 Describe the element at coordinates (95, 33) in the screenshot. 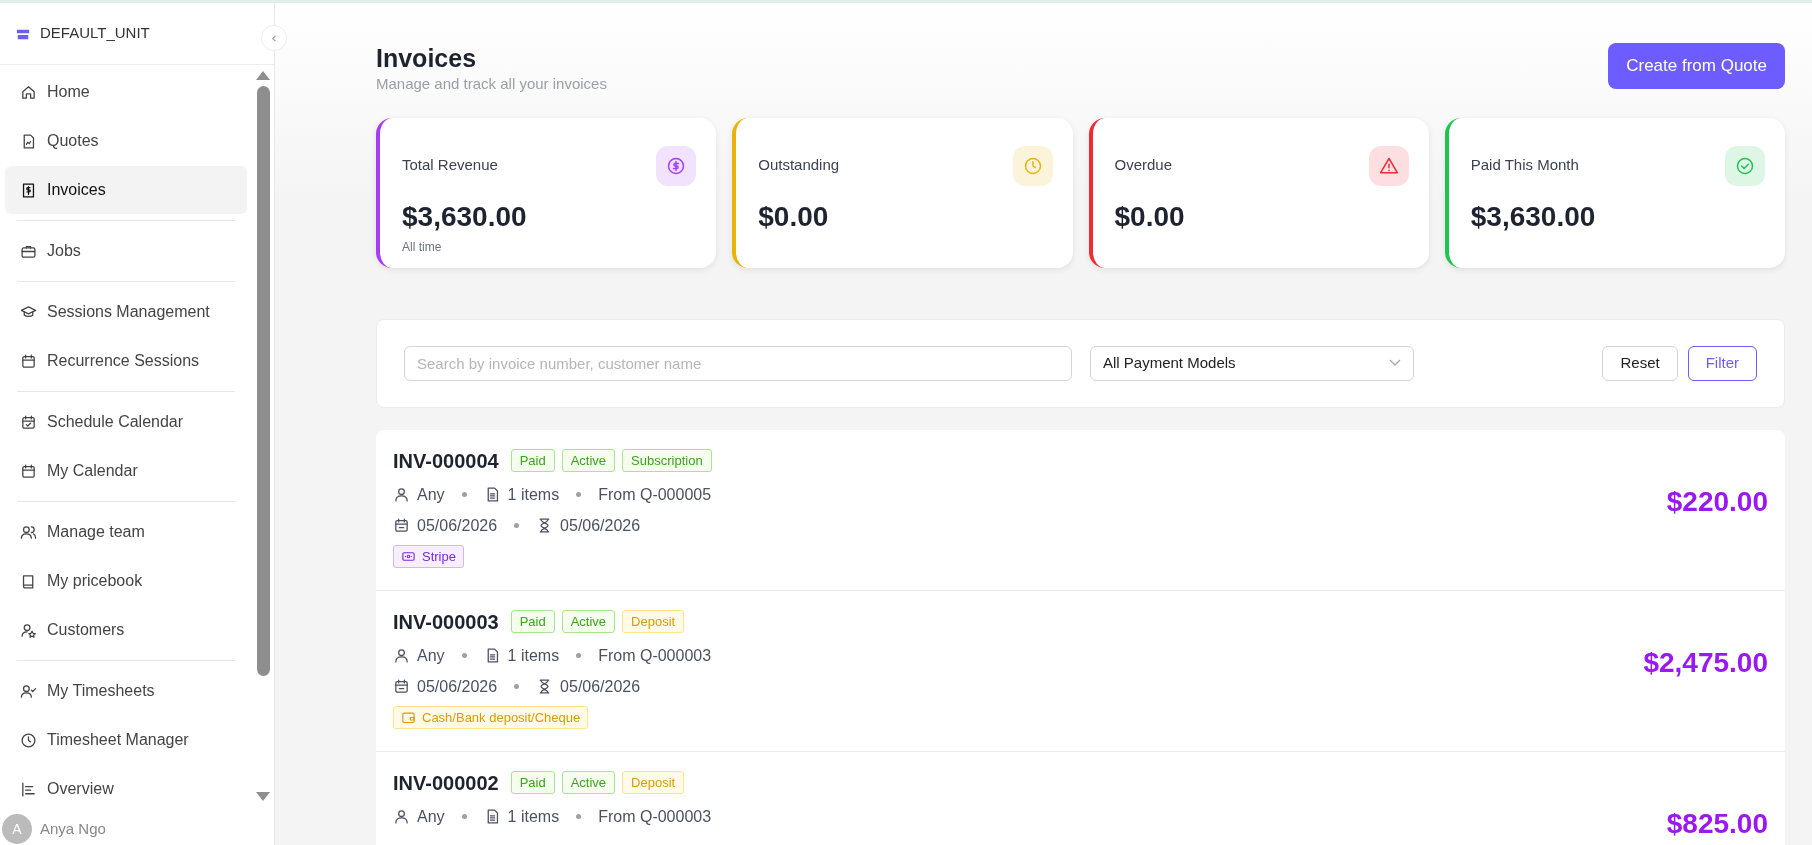

I see `unit-name: DEFAULT_UNIT` at that location.